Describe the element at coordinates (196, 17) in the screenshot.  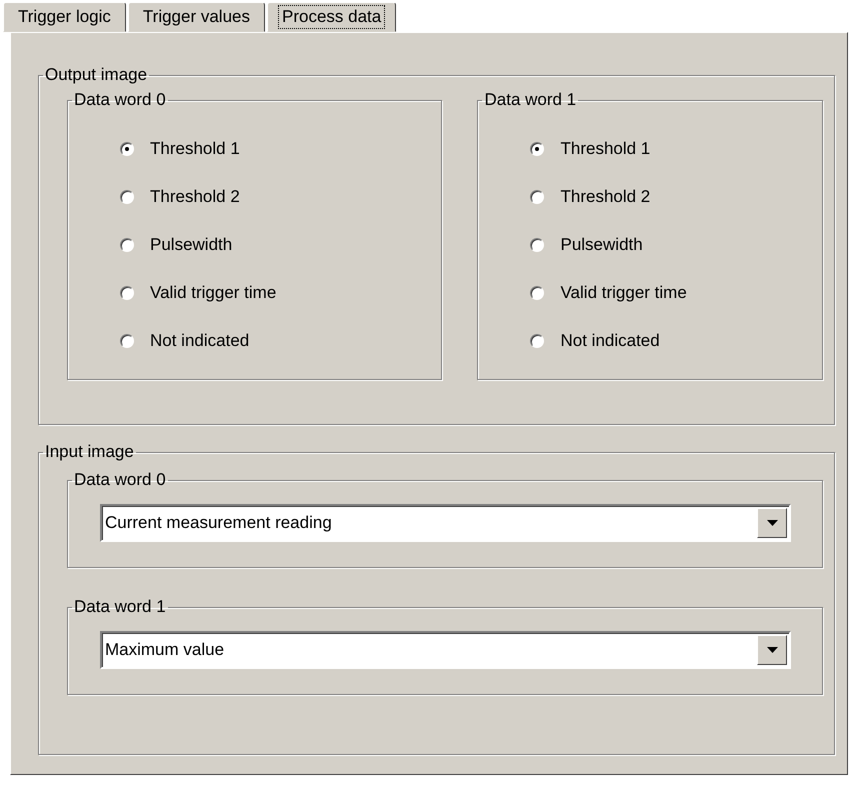
I see `tab: Trigger values` at that location.